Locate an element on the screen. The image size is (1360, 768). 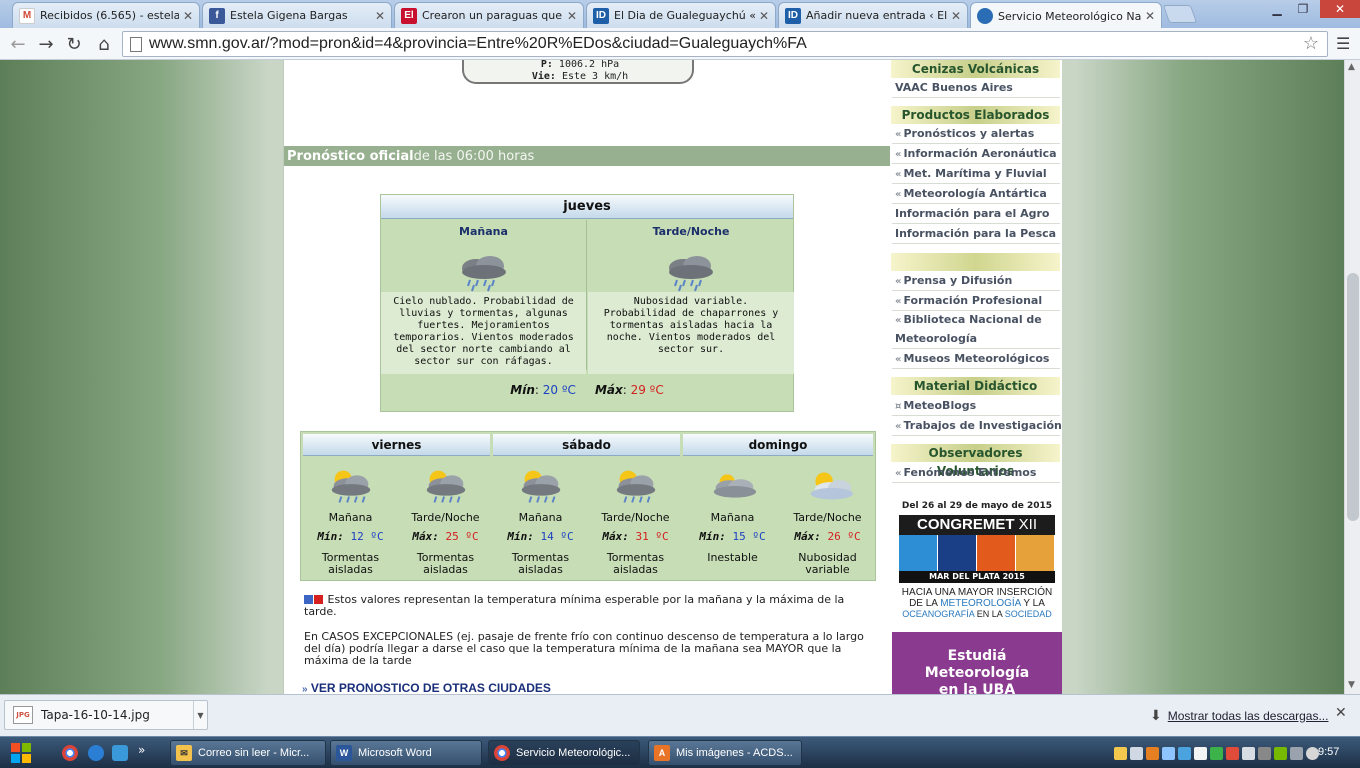
network-icon is located at coordinates (1216, 753).